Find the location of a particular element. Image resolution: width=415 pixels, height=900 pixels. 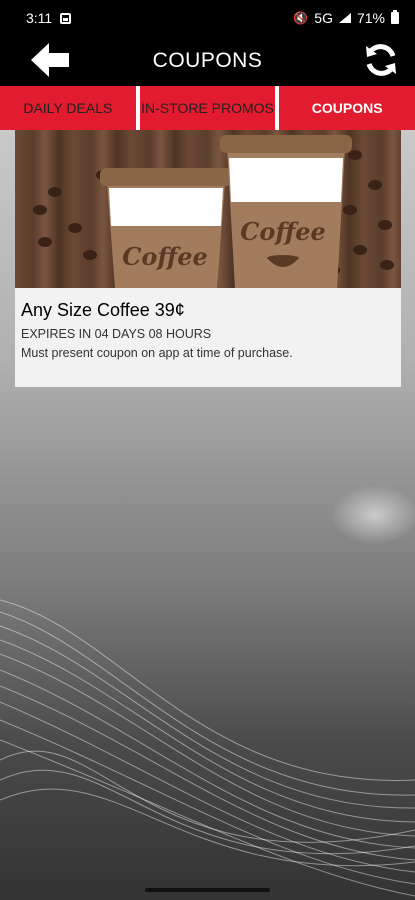

network-type: 5G is located at coordinates (323, 18).